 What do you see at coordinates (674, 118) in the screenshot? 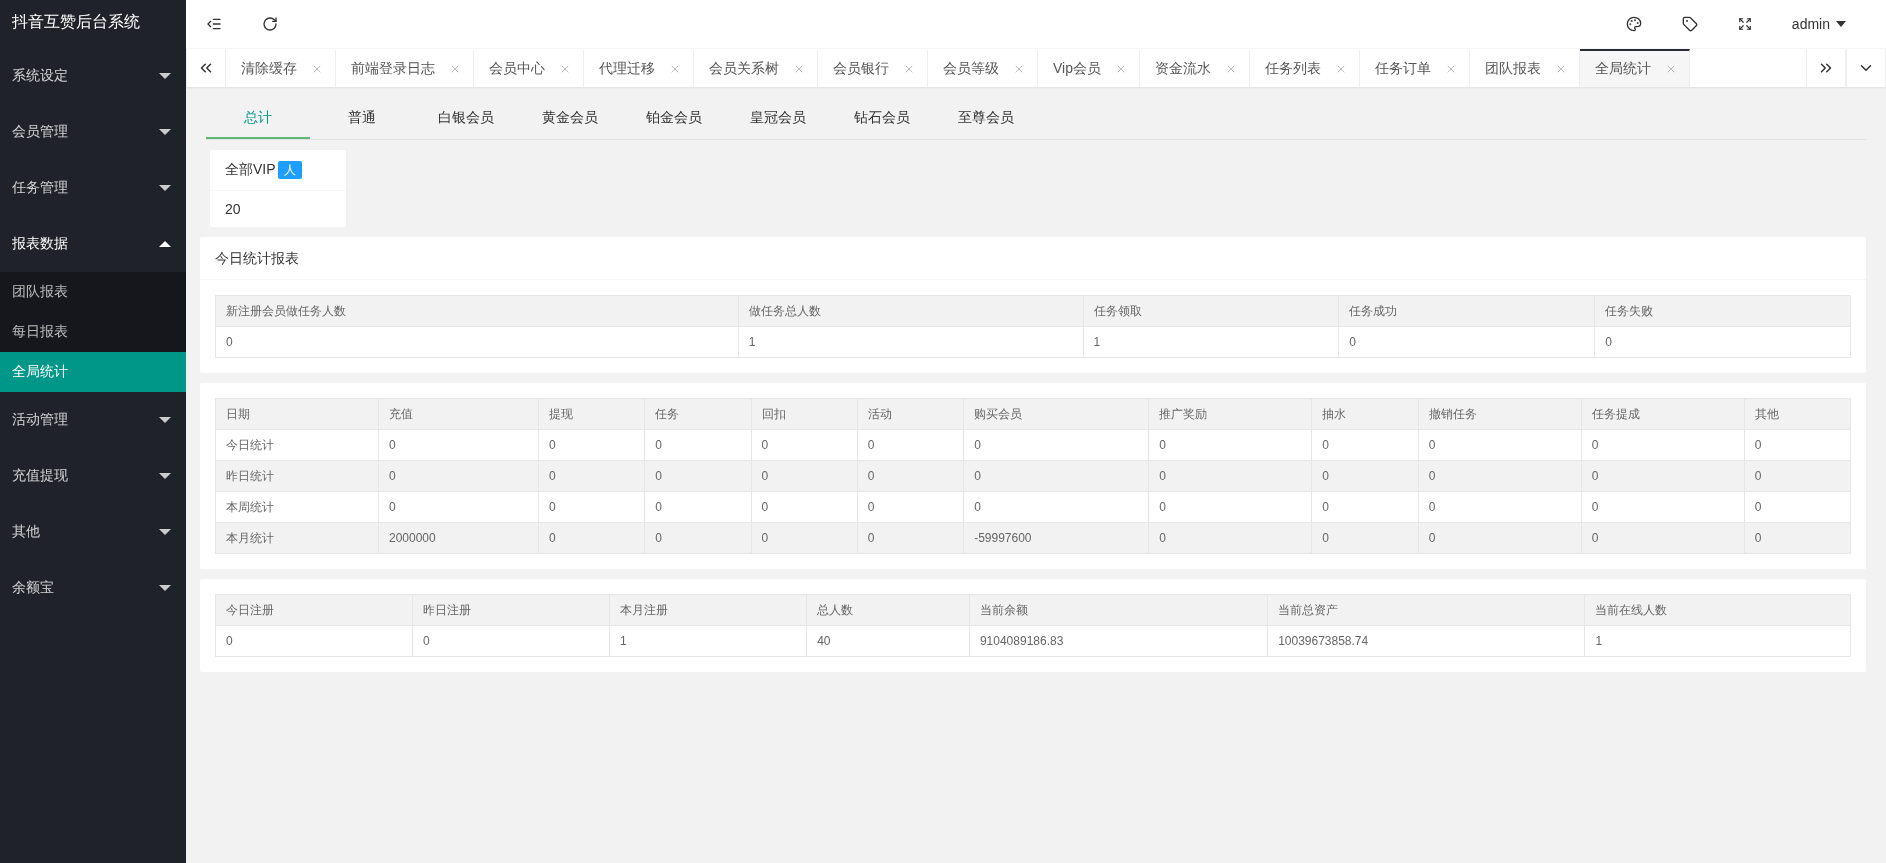
I see `level-tab: 铂金会员` at bounding box center [674, 118].